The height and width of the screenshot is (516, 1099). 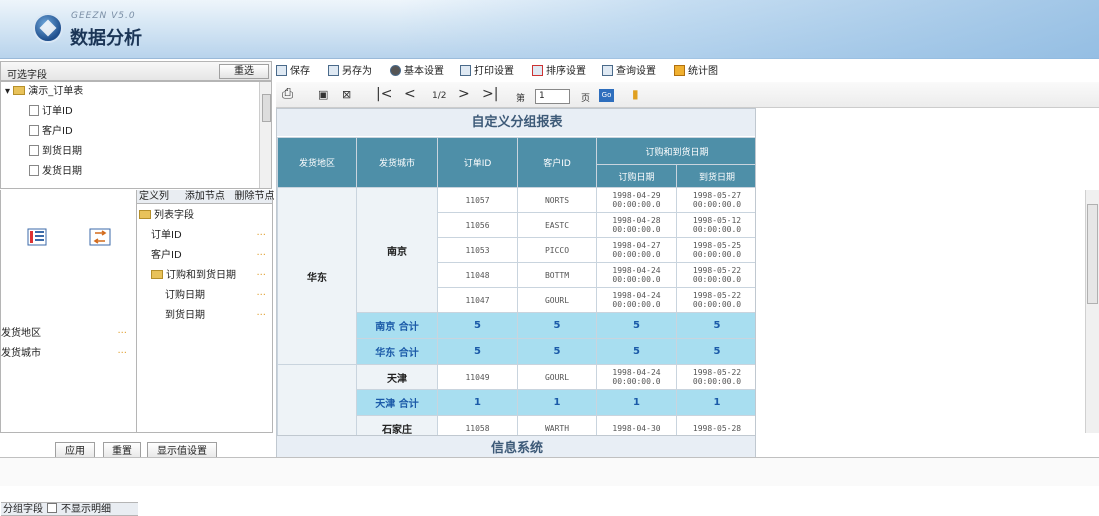 What do you see at coordinates (384, 94) in the screenshot?
I see `first-page-icon: |<` at bounding box center [384, 94].